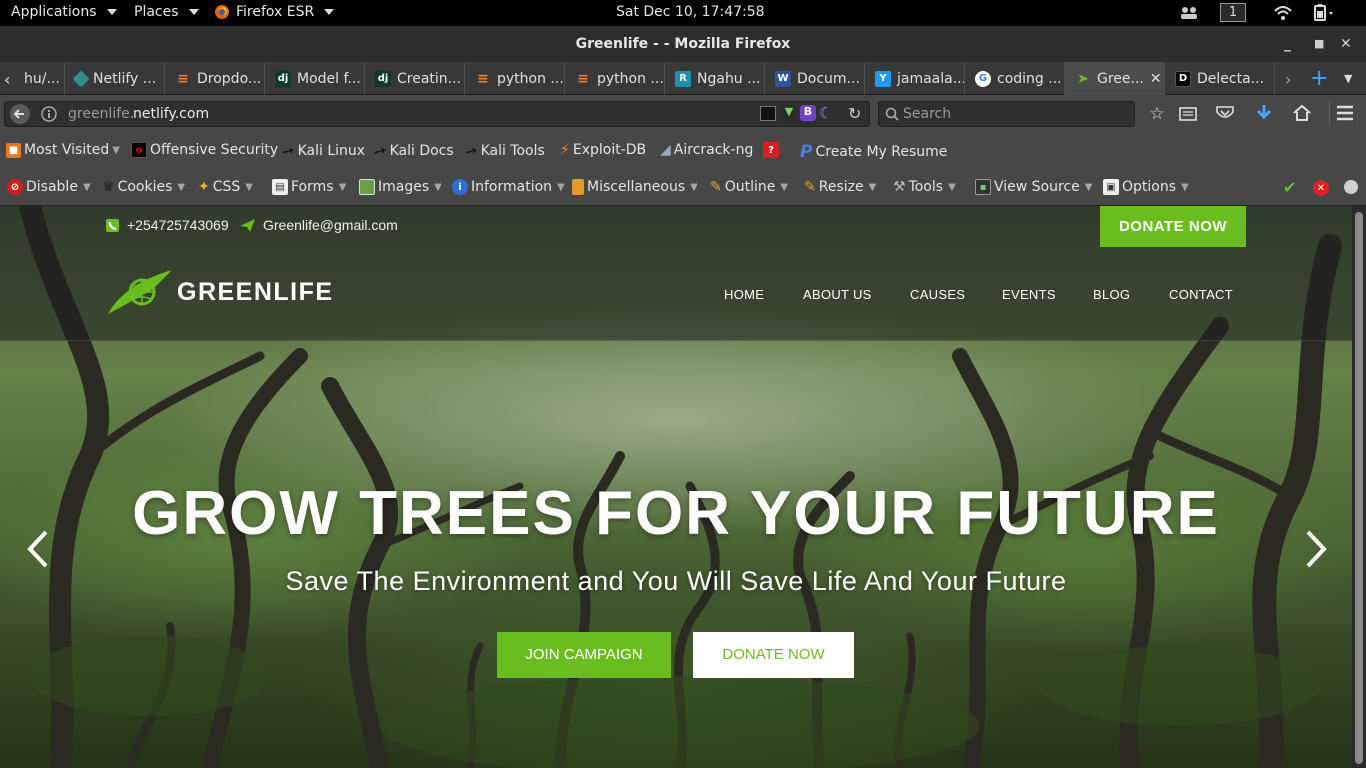 The width and height of the screenshot is (1366, 768). What do you see at coordinates (1321, 188) in the screenshot?
I see `error-icon: ✕` at bounding box center [1321, 188].